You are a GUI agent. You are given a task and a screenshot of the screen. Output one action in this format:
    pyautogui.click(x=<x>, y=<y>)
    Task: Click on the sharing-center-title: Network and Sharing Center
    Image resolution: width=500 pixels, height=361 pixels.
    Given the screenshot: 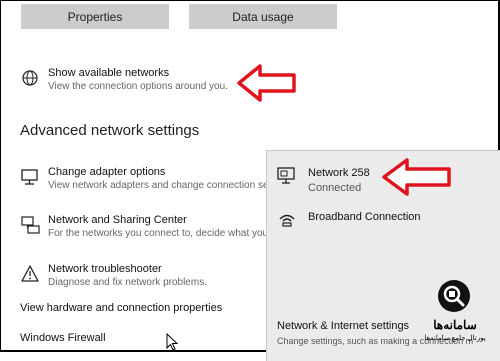 What is the action you would take?
    pyautogui.click(x=117, y=220)
    